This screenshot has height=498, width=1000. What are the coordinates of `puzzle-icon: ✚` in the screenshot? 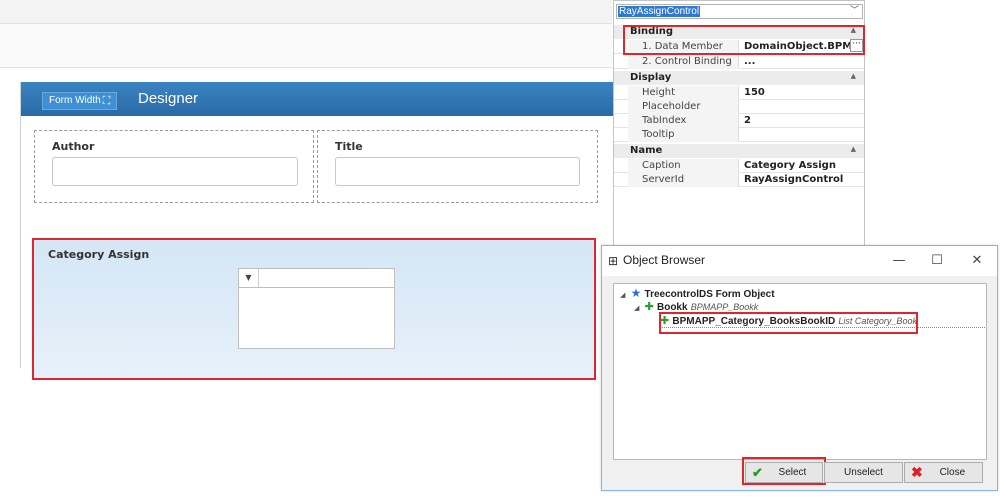 It's located at (649, 306).